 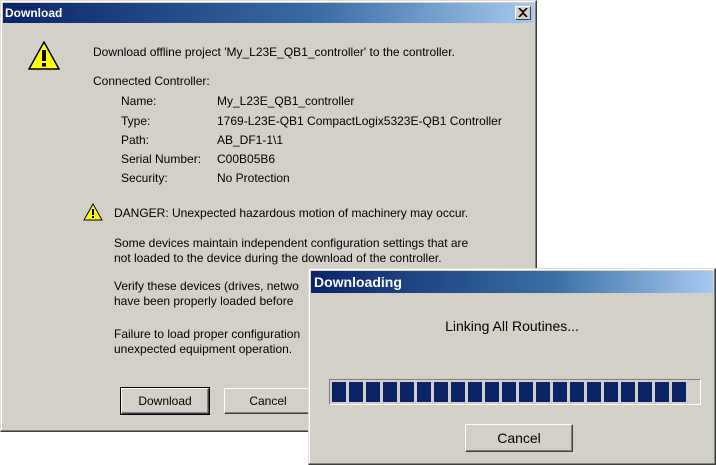 I want to click on path-label: Path:, so click(x=135, y=140).